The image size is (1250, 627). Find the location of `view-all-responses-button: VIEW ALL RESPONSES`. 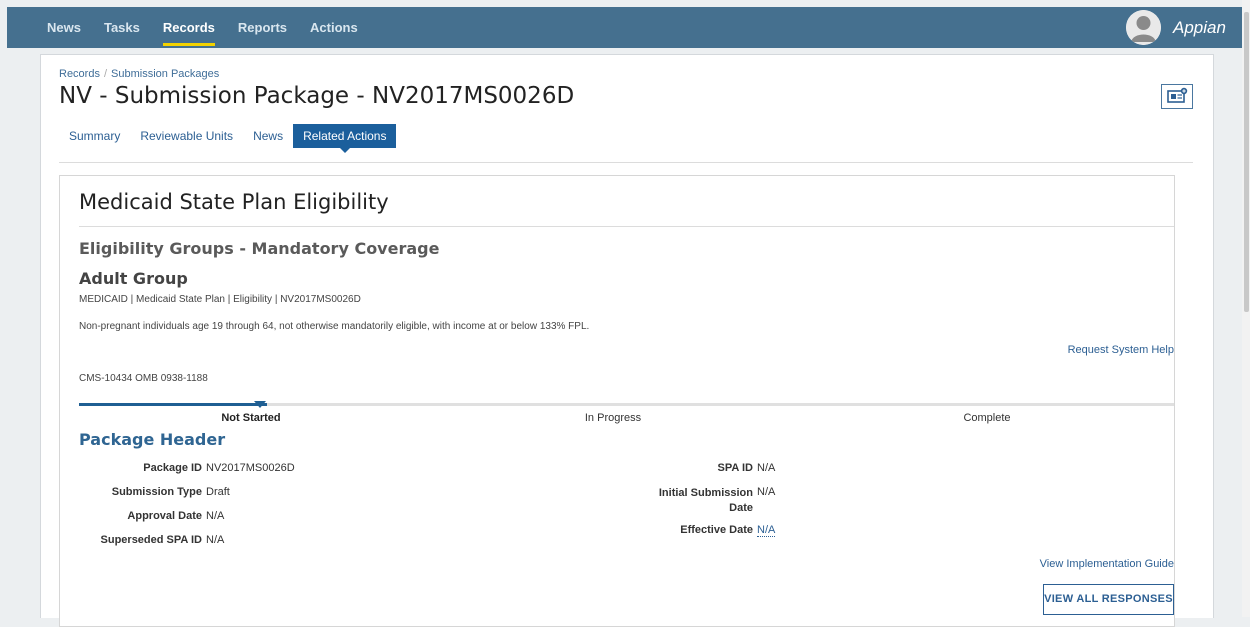

view-all-responses-button: VIEW ALL RESPONSES is located at coordinates (1108, 599).